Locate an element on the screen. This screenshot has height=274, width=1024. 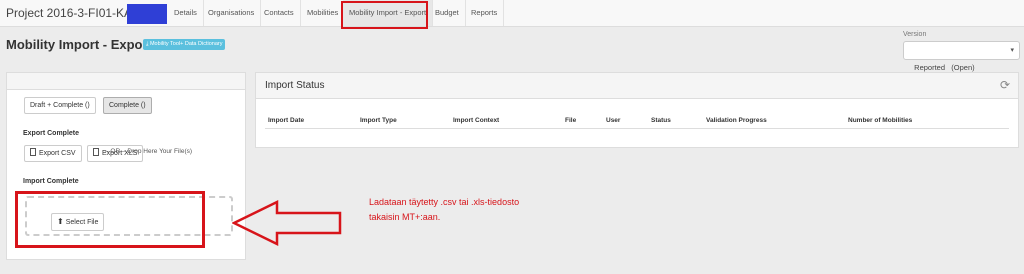
data-dictionary-label: Mobility Tool+ Data Dictionary is located at coordinates (186, 44).